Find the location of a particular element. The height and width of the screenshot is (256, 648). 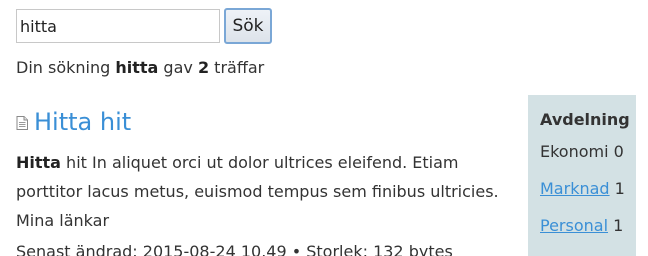

facet-link-marknad: Marknad is located at coordinates (575, 188).